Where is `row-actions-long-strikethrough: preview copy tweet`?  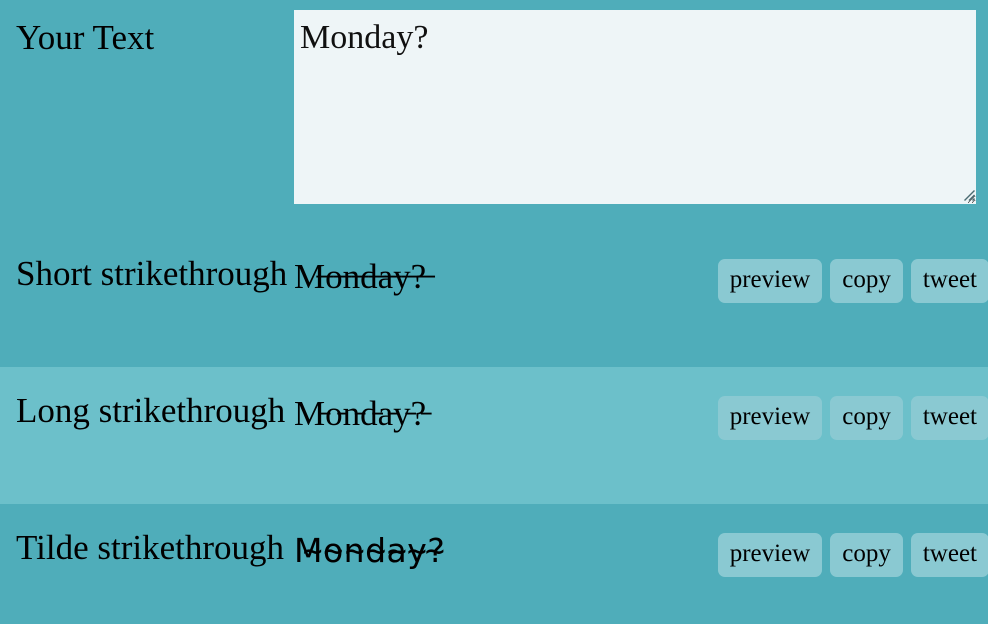
row-actions-long-strikethrough: preview copy tweet is located at coordinates (852, 406).